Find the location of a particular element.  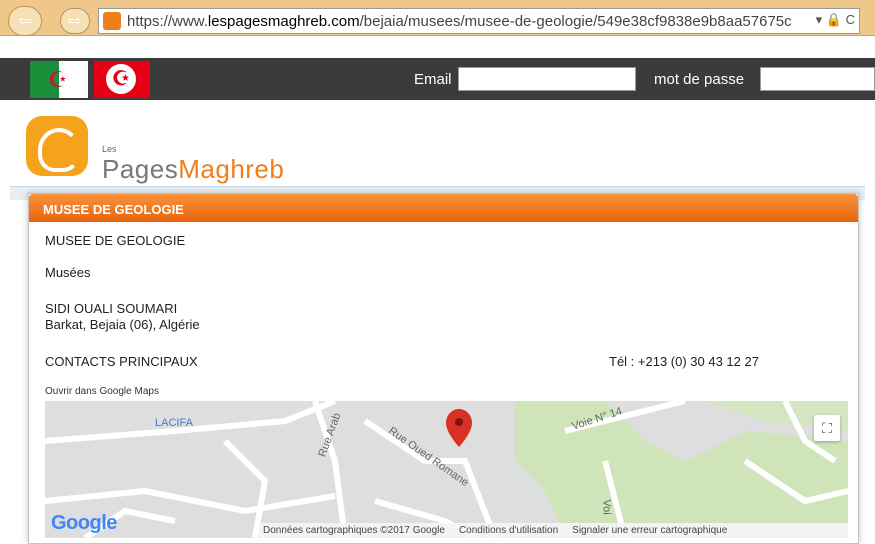

back-button: ⇦ is located at coordinates (25, 21).